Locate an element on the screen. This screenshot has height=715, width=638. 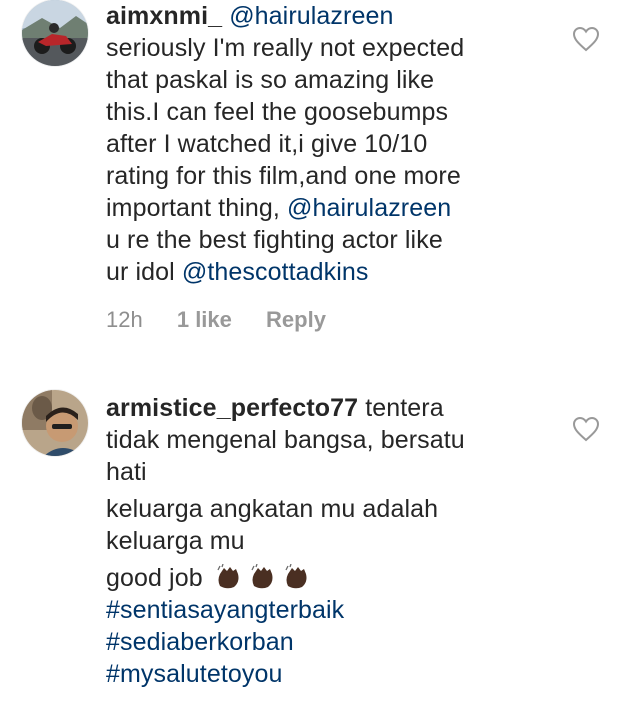
comment-line: tidak mengenal bangsa, bersatu is located at coordinates (285, 440).